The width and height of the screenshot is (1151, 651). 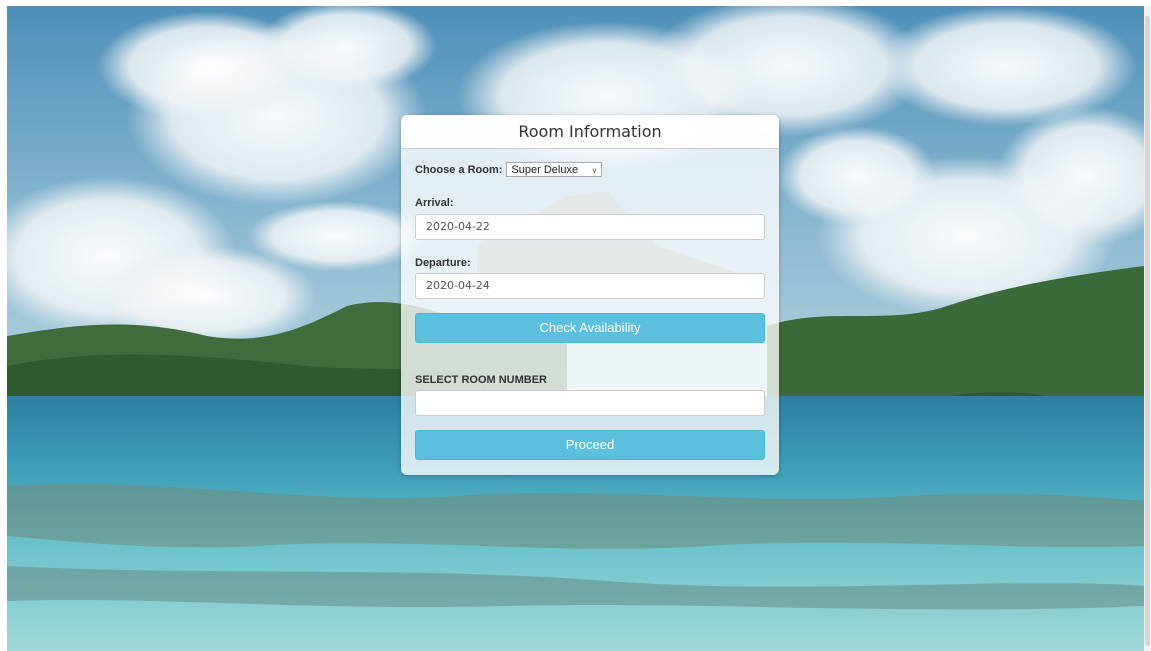 What do you see at coordinates (590, 403) in the screenshot?
I see `room-number-input` at bounding box center [590, 403].